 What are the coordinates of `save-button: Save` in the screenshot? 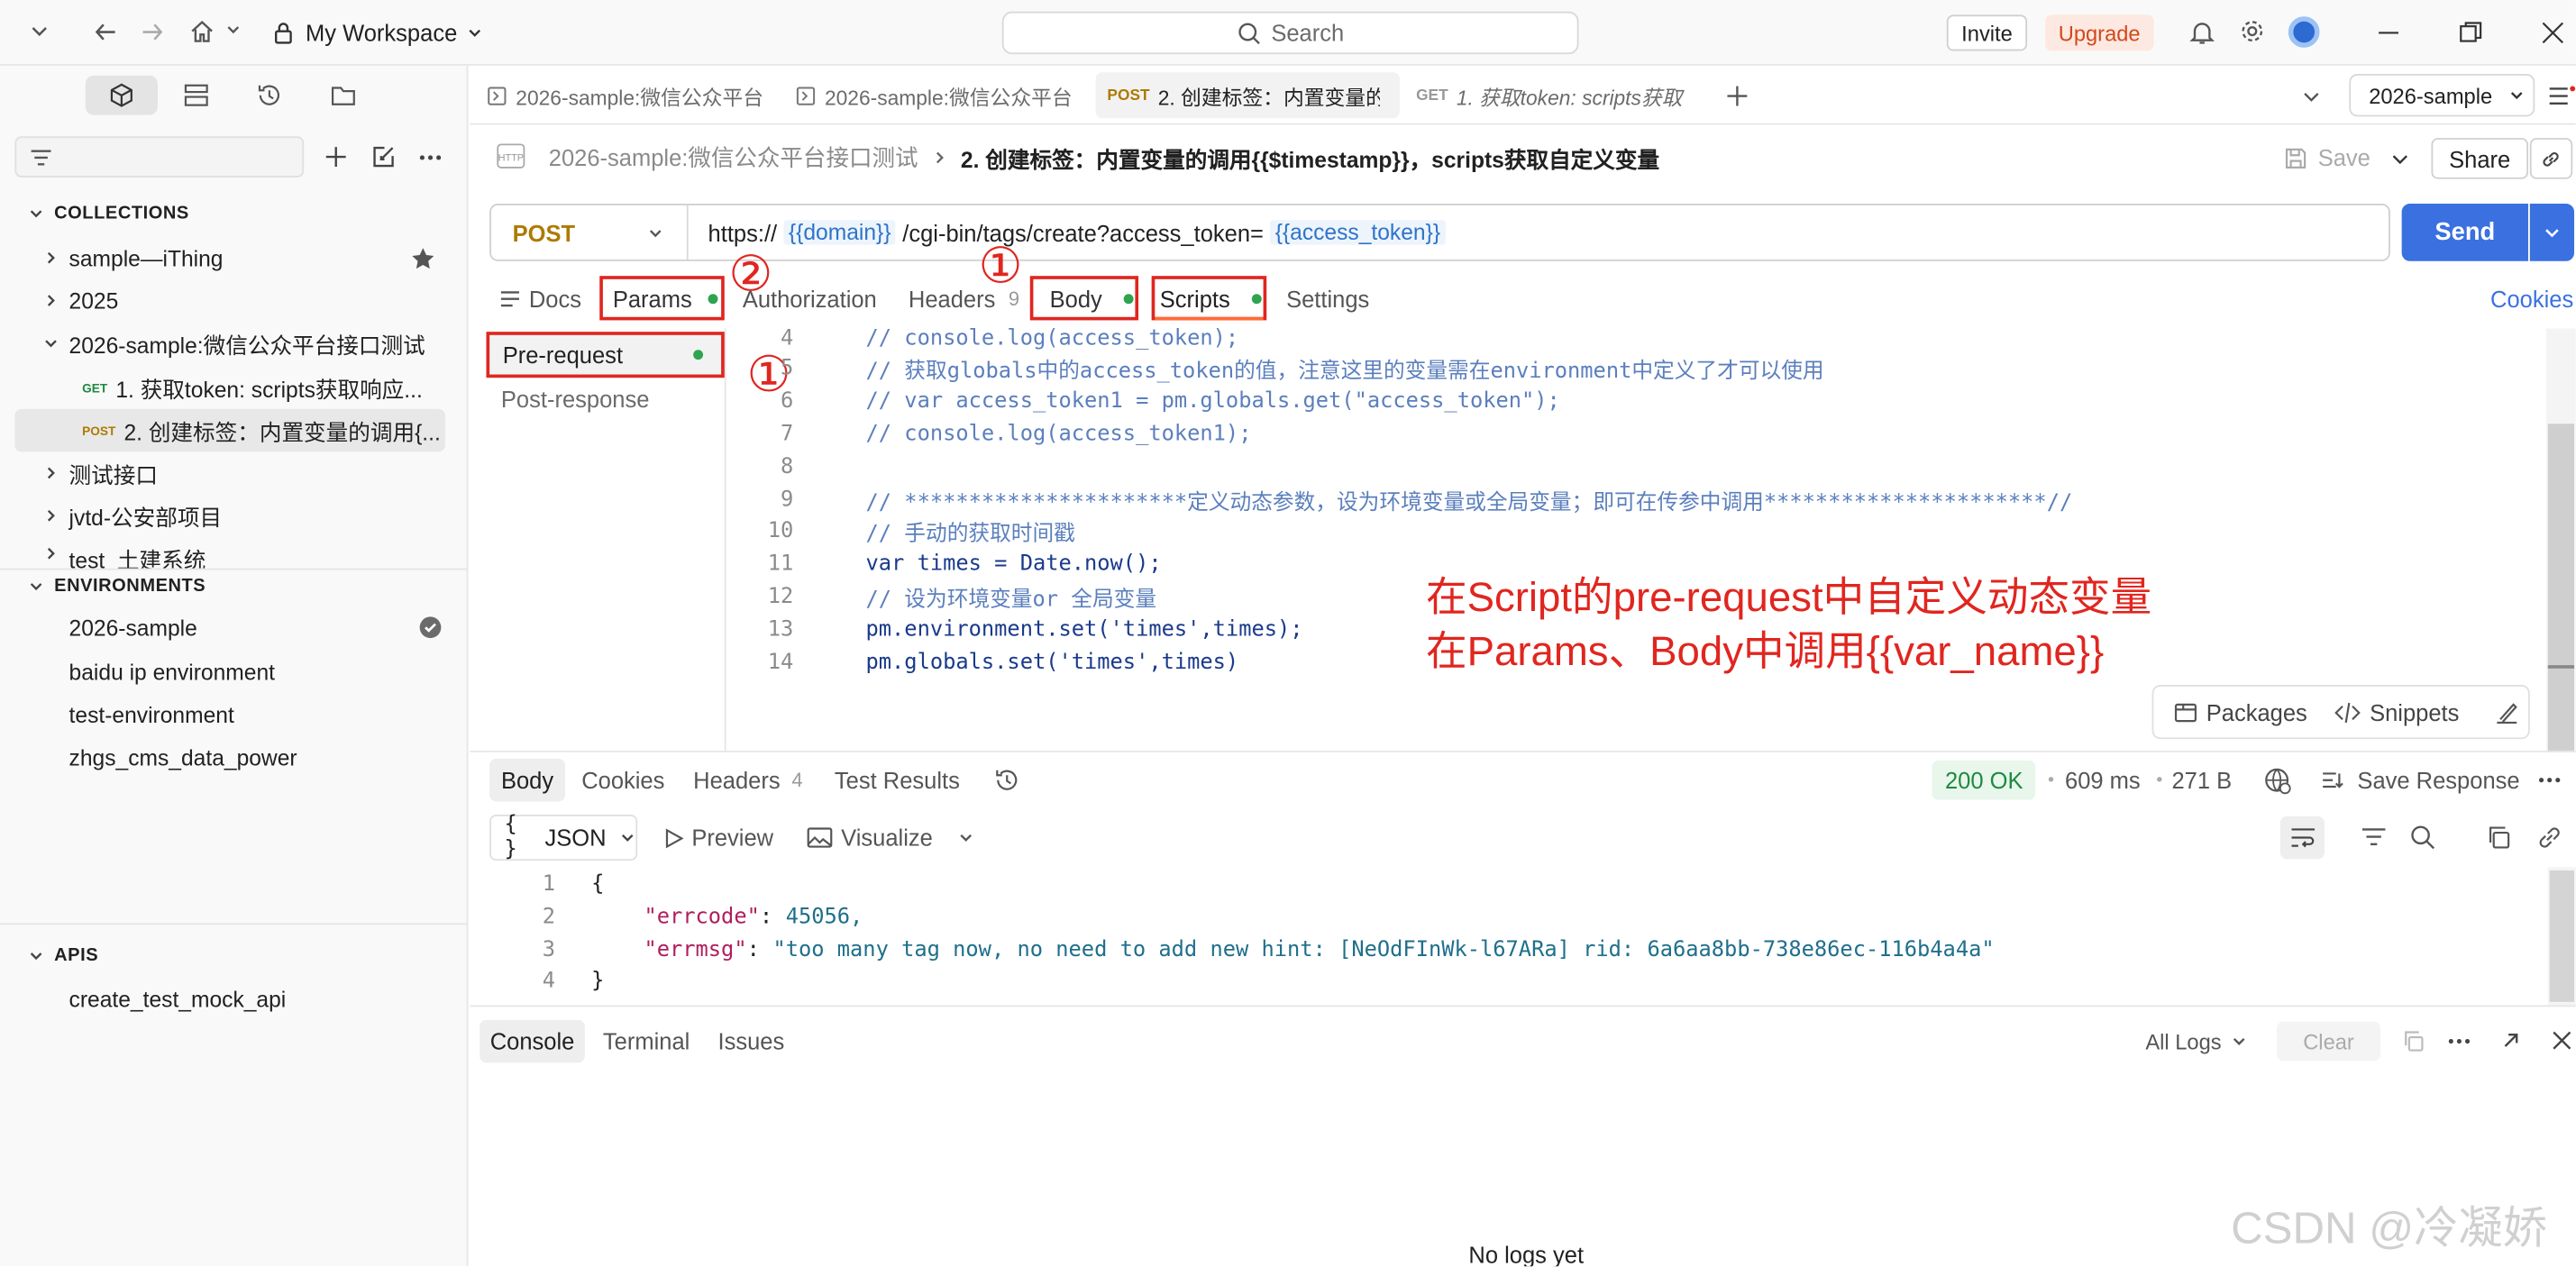 It's located at (2326, 157).